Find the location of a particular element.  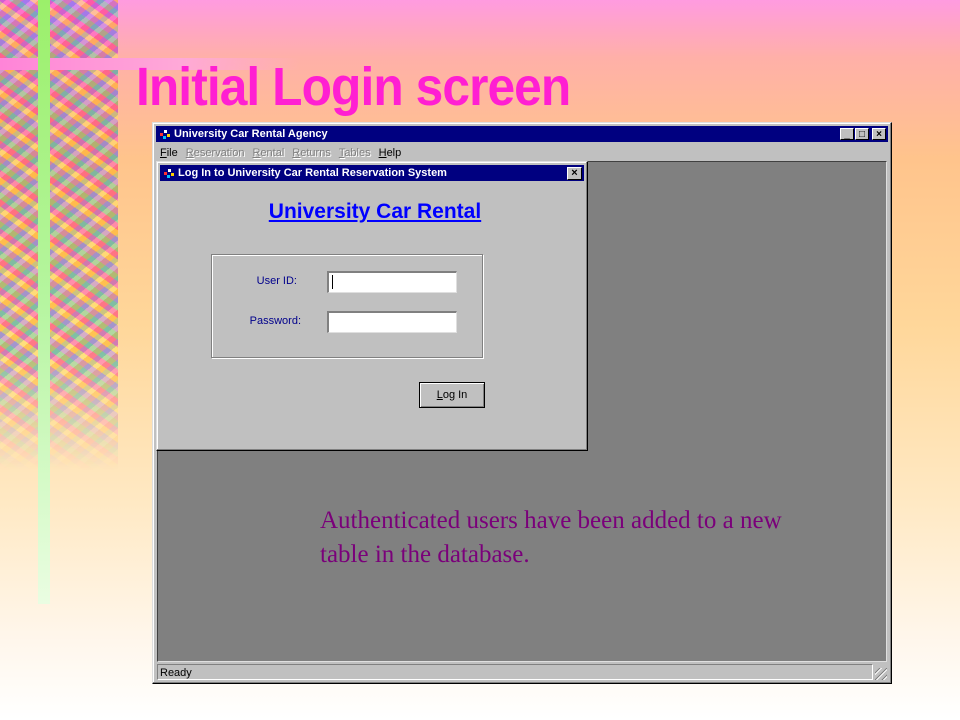

dialog-heading: University Car Rental is located at coordinates (375, 211).